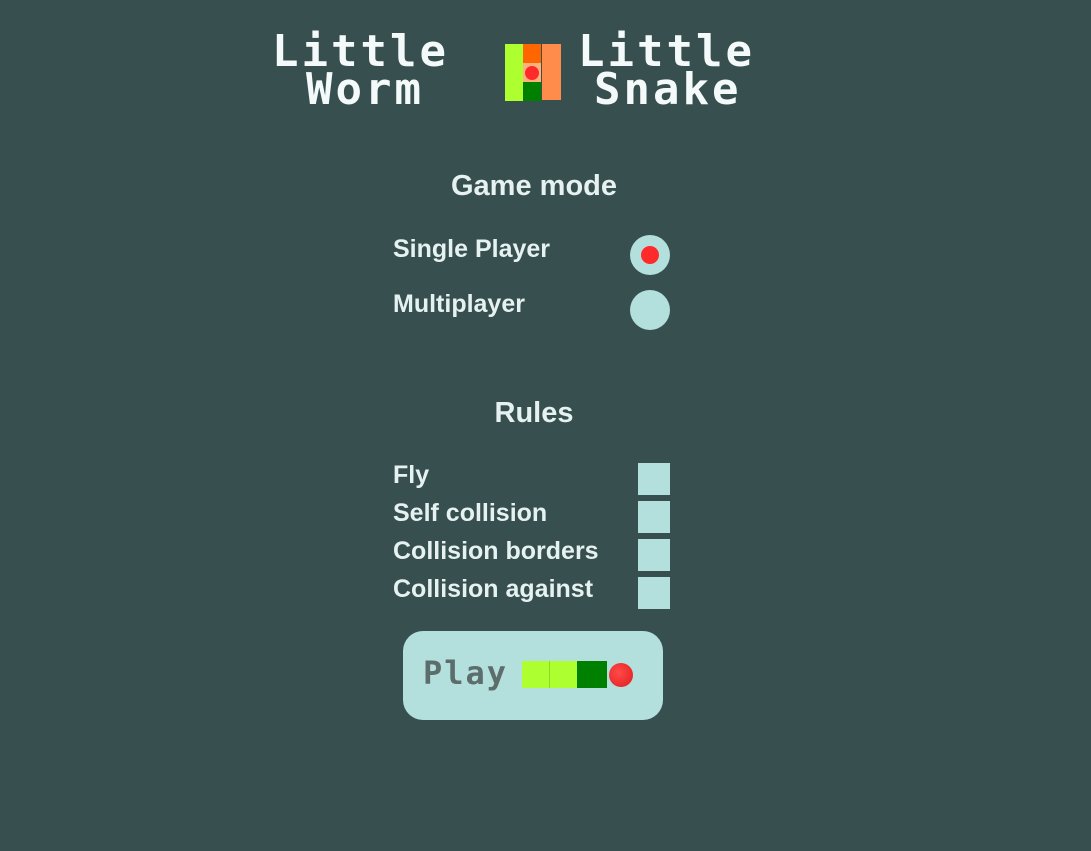 This screenshot has width=1091, height=851. I want to click on apple-icon, so click(621, 675).